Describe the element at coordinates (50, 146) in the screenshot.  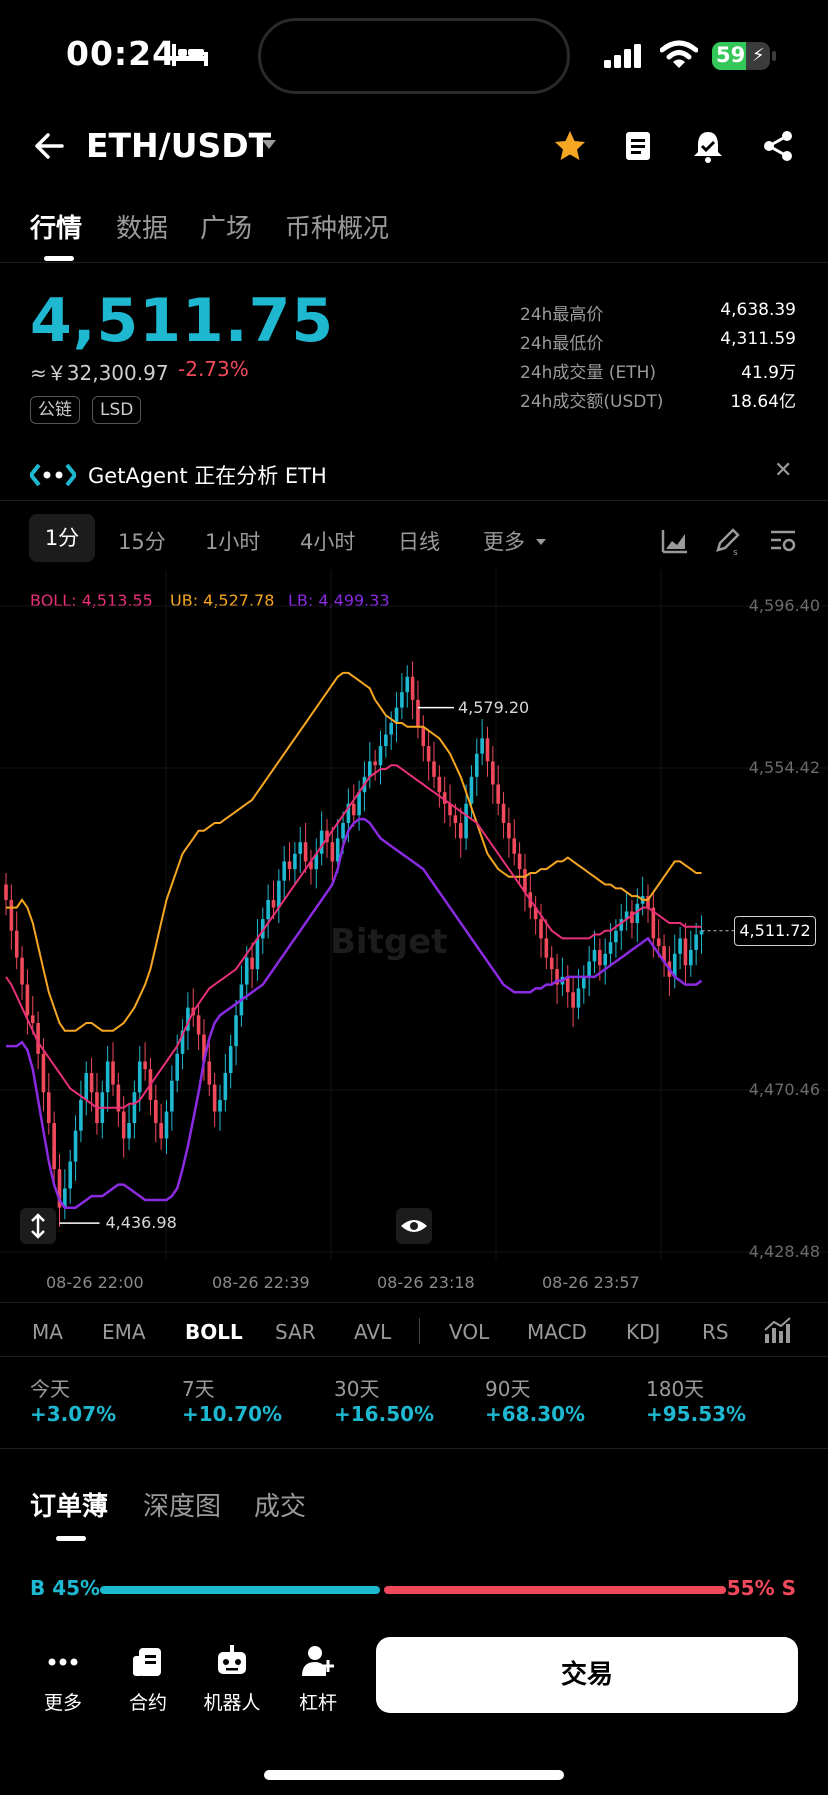
I see `back-arrow-icon` at that location.